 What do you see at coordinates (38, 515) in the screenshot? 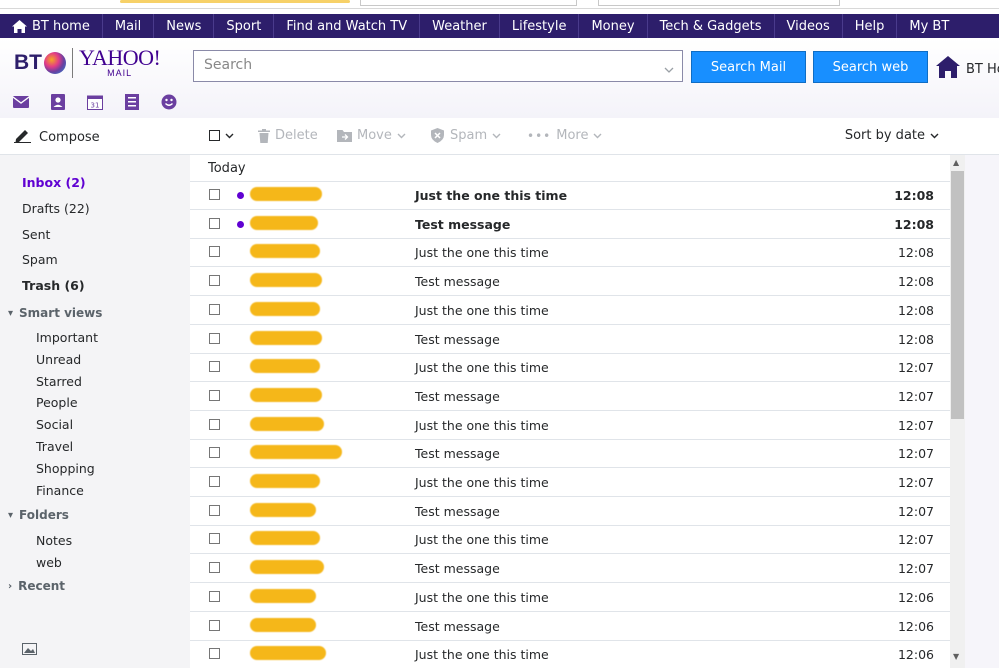
I see `folders-toggle: ▾ Folders` at bounding box center [38, 515].